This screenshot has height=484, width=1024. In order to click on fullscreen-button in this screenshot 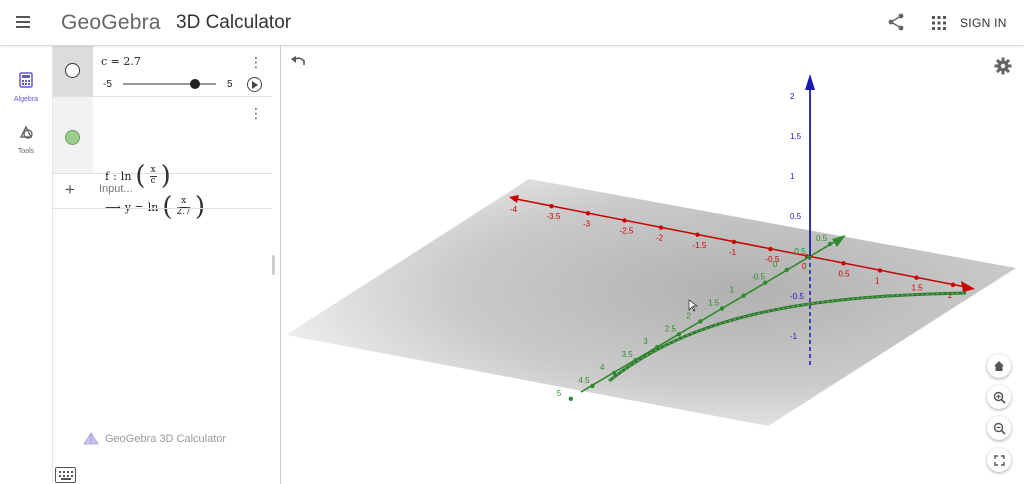, I will do `click(999, 460)`.